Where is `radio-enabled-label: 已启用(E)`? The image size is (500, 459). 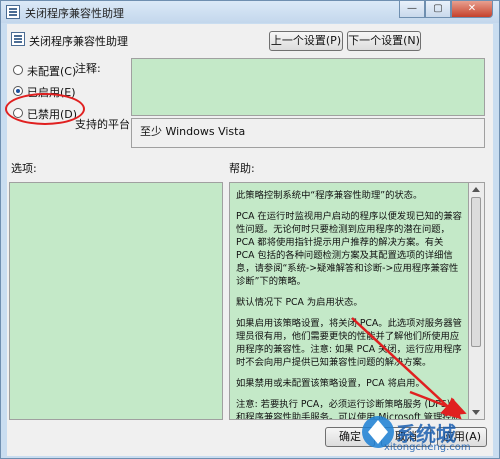 radio-enabled-label: 已启用(E) is located at coordinates (51, 92).